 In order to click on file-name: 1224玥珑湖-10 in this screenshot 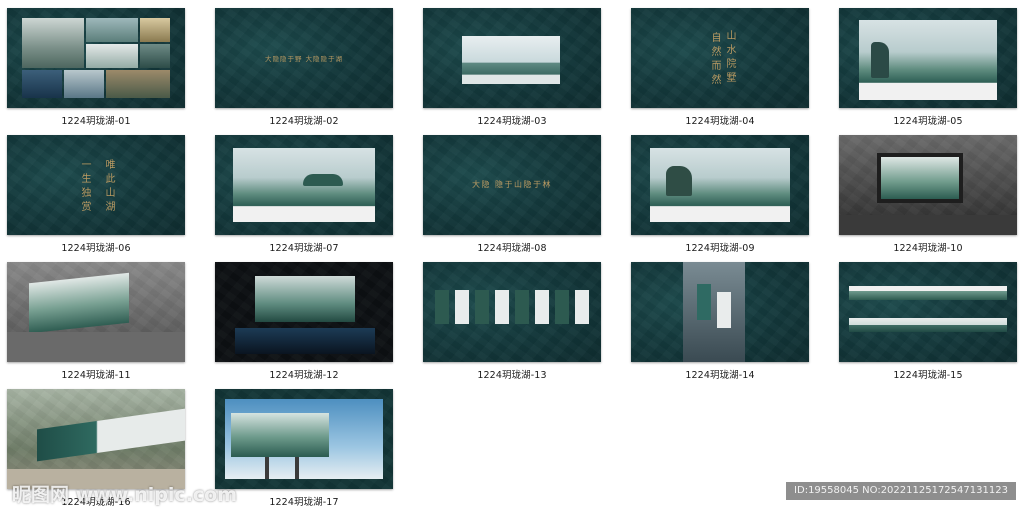, I will do `click(928, 248)`.